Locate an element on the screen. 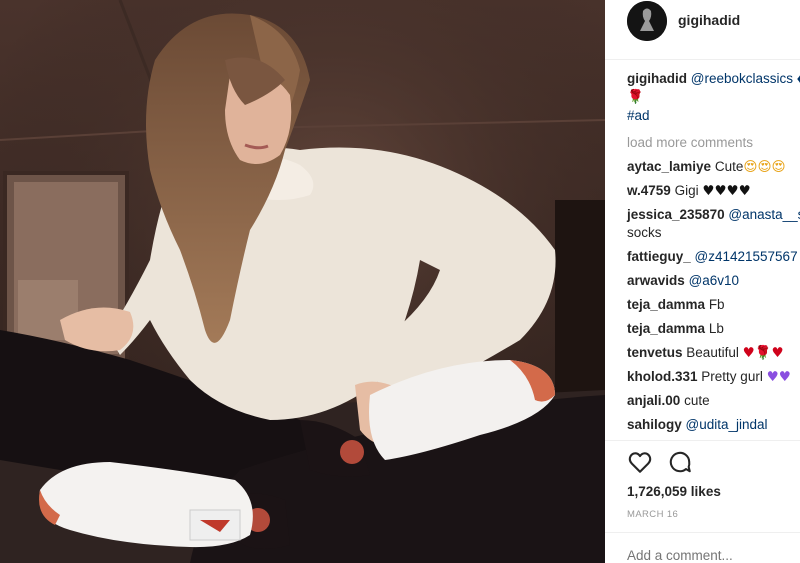 Image resolution: width=800 pixels, height=563 pixels. caption-emoji-line: 🌹 is located at coordinates (635, 97).